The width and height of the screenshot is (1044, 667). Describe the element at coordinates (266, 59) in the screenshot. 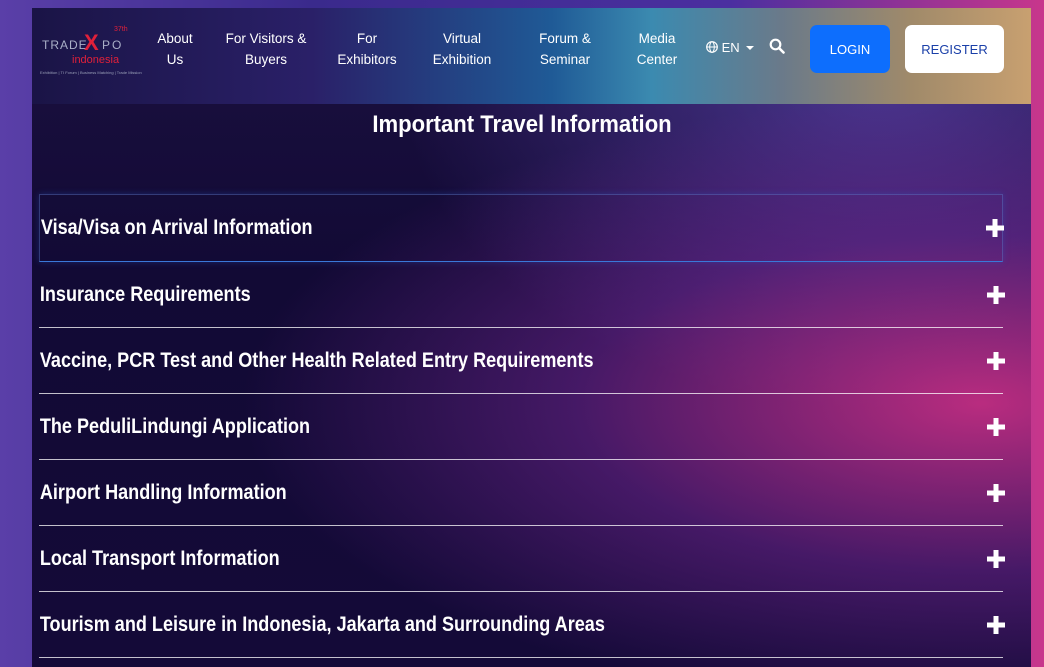

I see `nav-label: Buyers` at that location.